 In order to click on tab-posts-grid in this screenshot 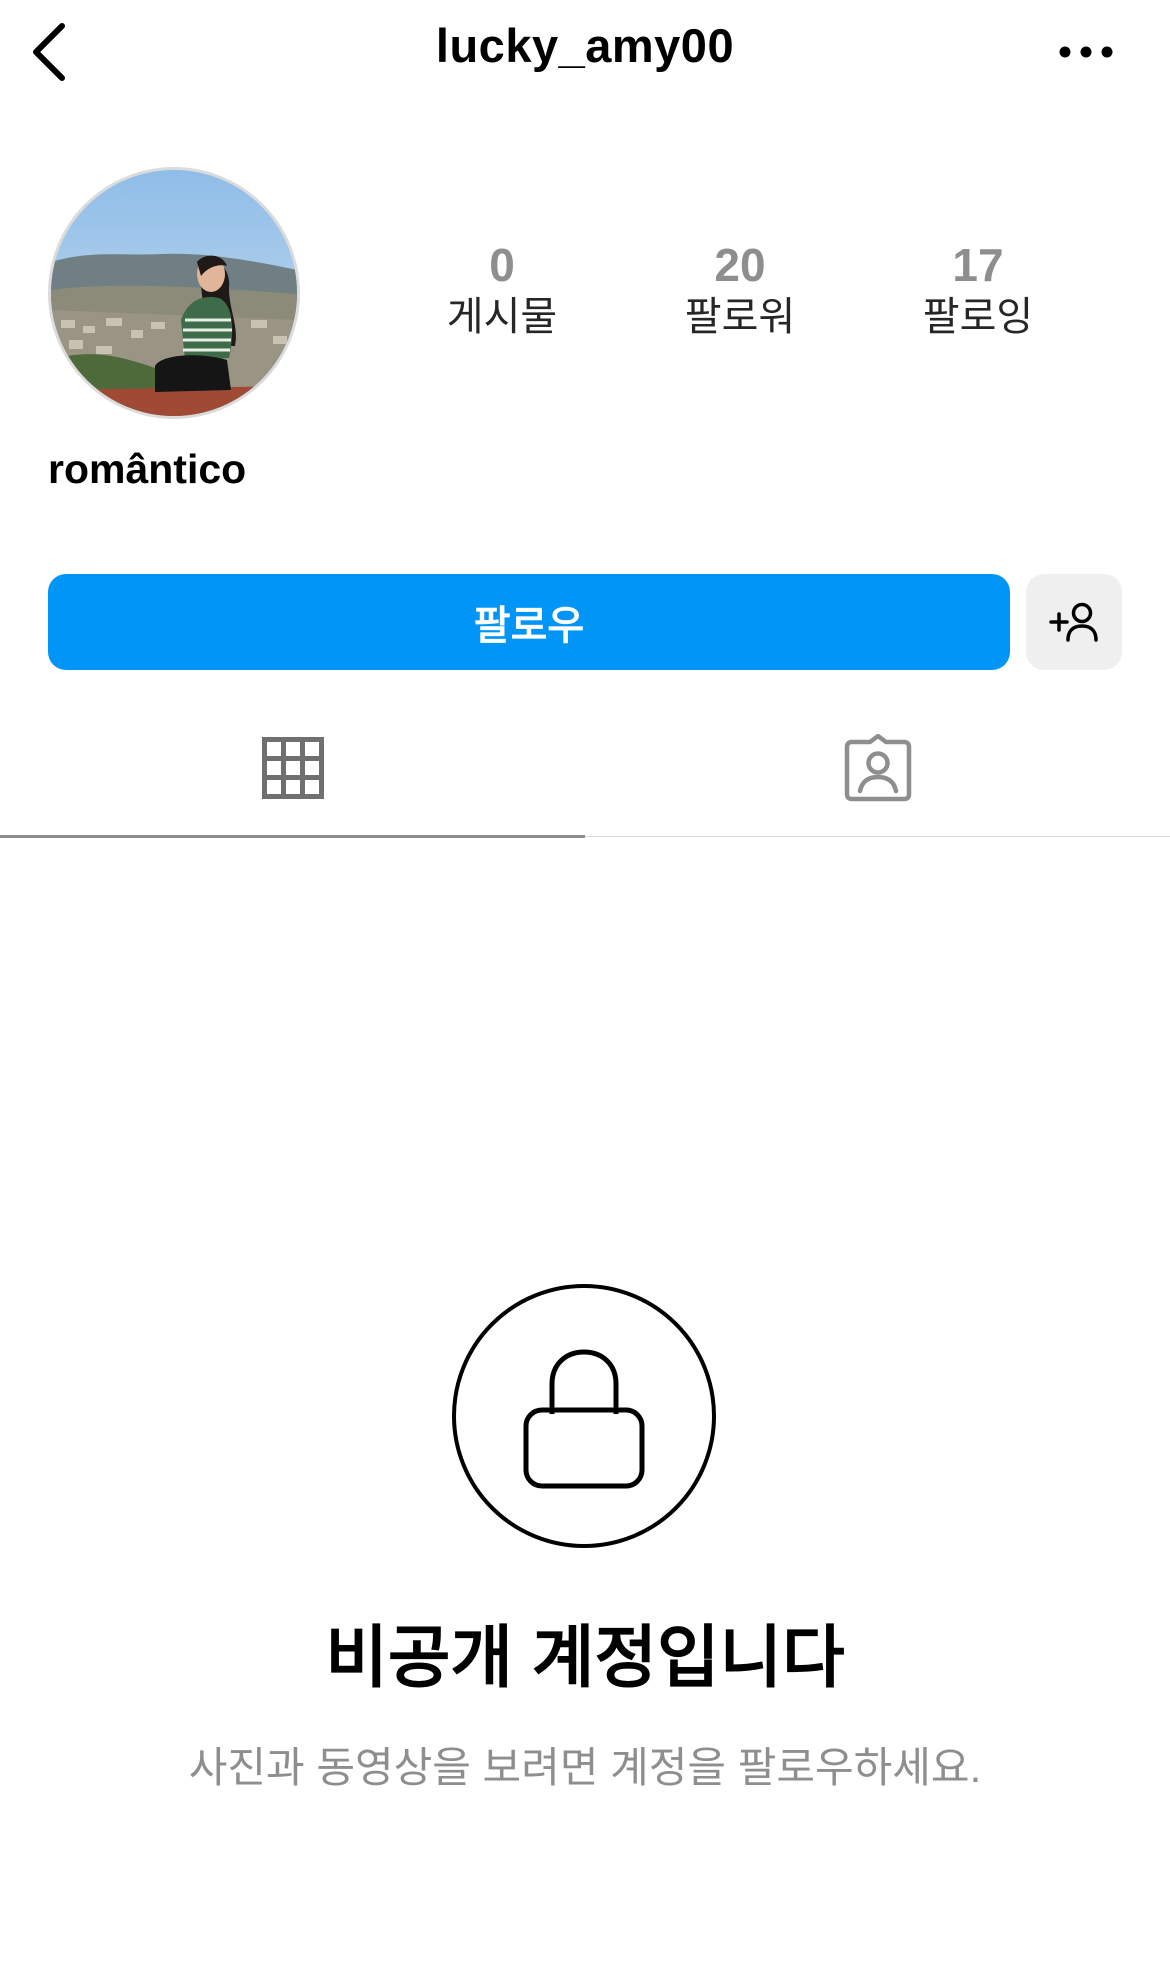, I will do `click(292, 768)`.